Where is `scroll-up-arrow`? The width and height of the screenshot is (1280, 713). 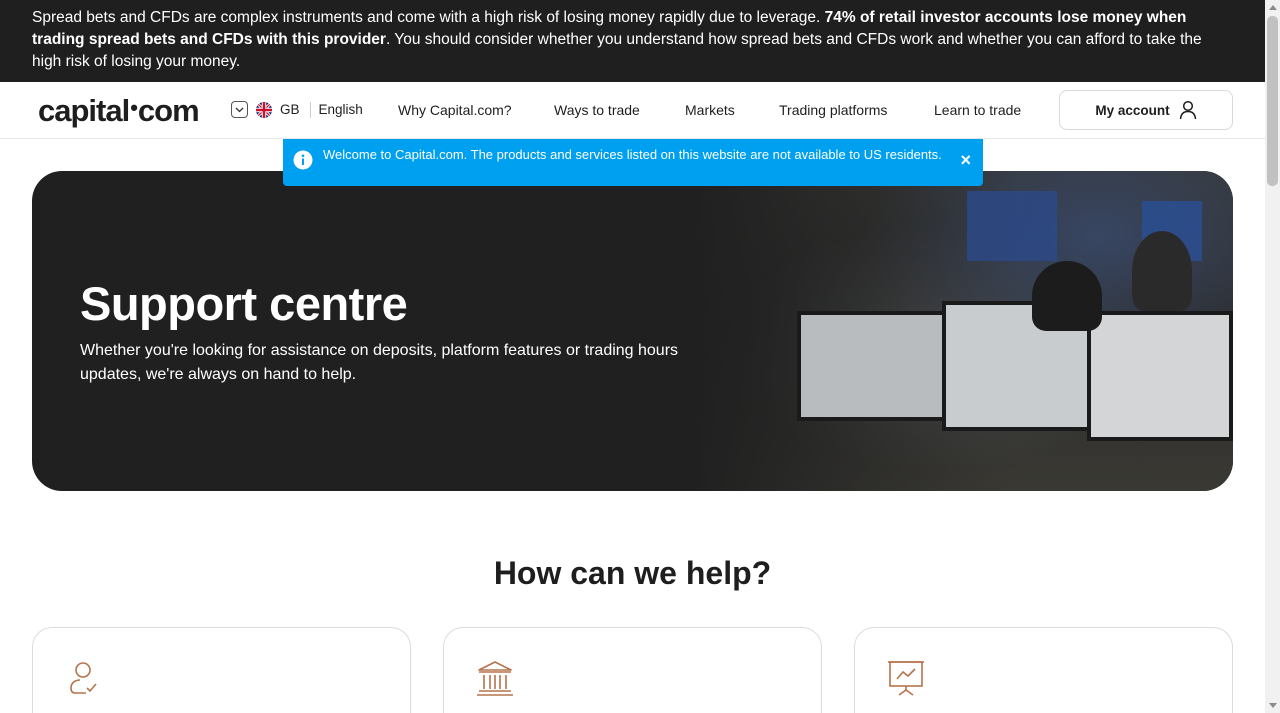
scroll-up-arrow is located at coordinates (1273, 7).